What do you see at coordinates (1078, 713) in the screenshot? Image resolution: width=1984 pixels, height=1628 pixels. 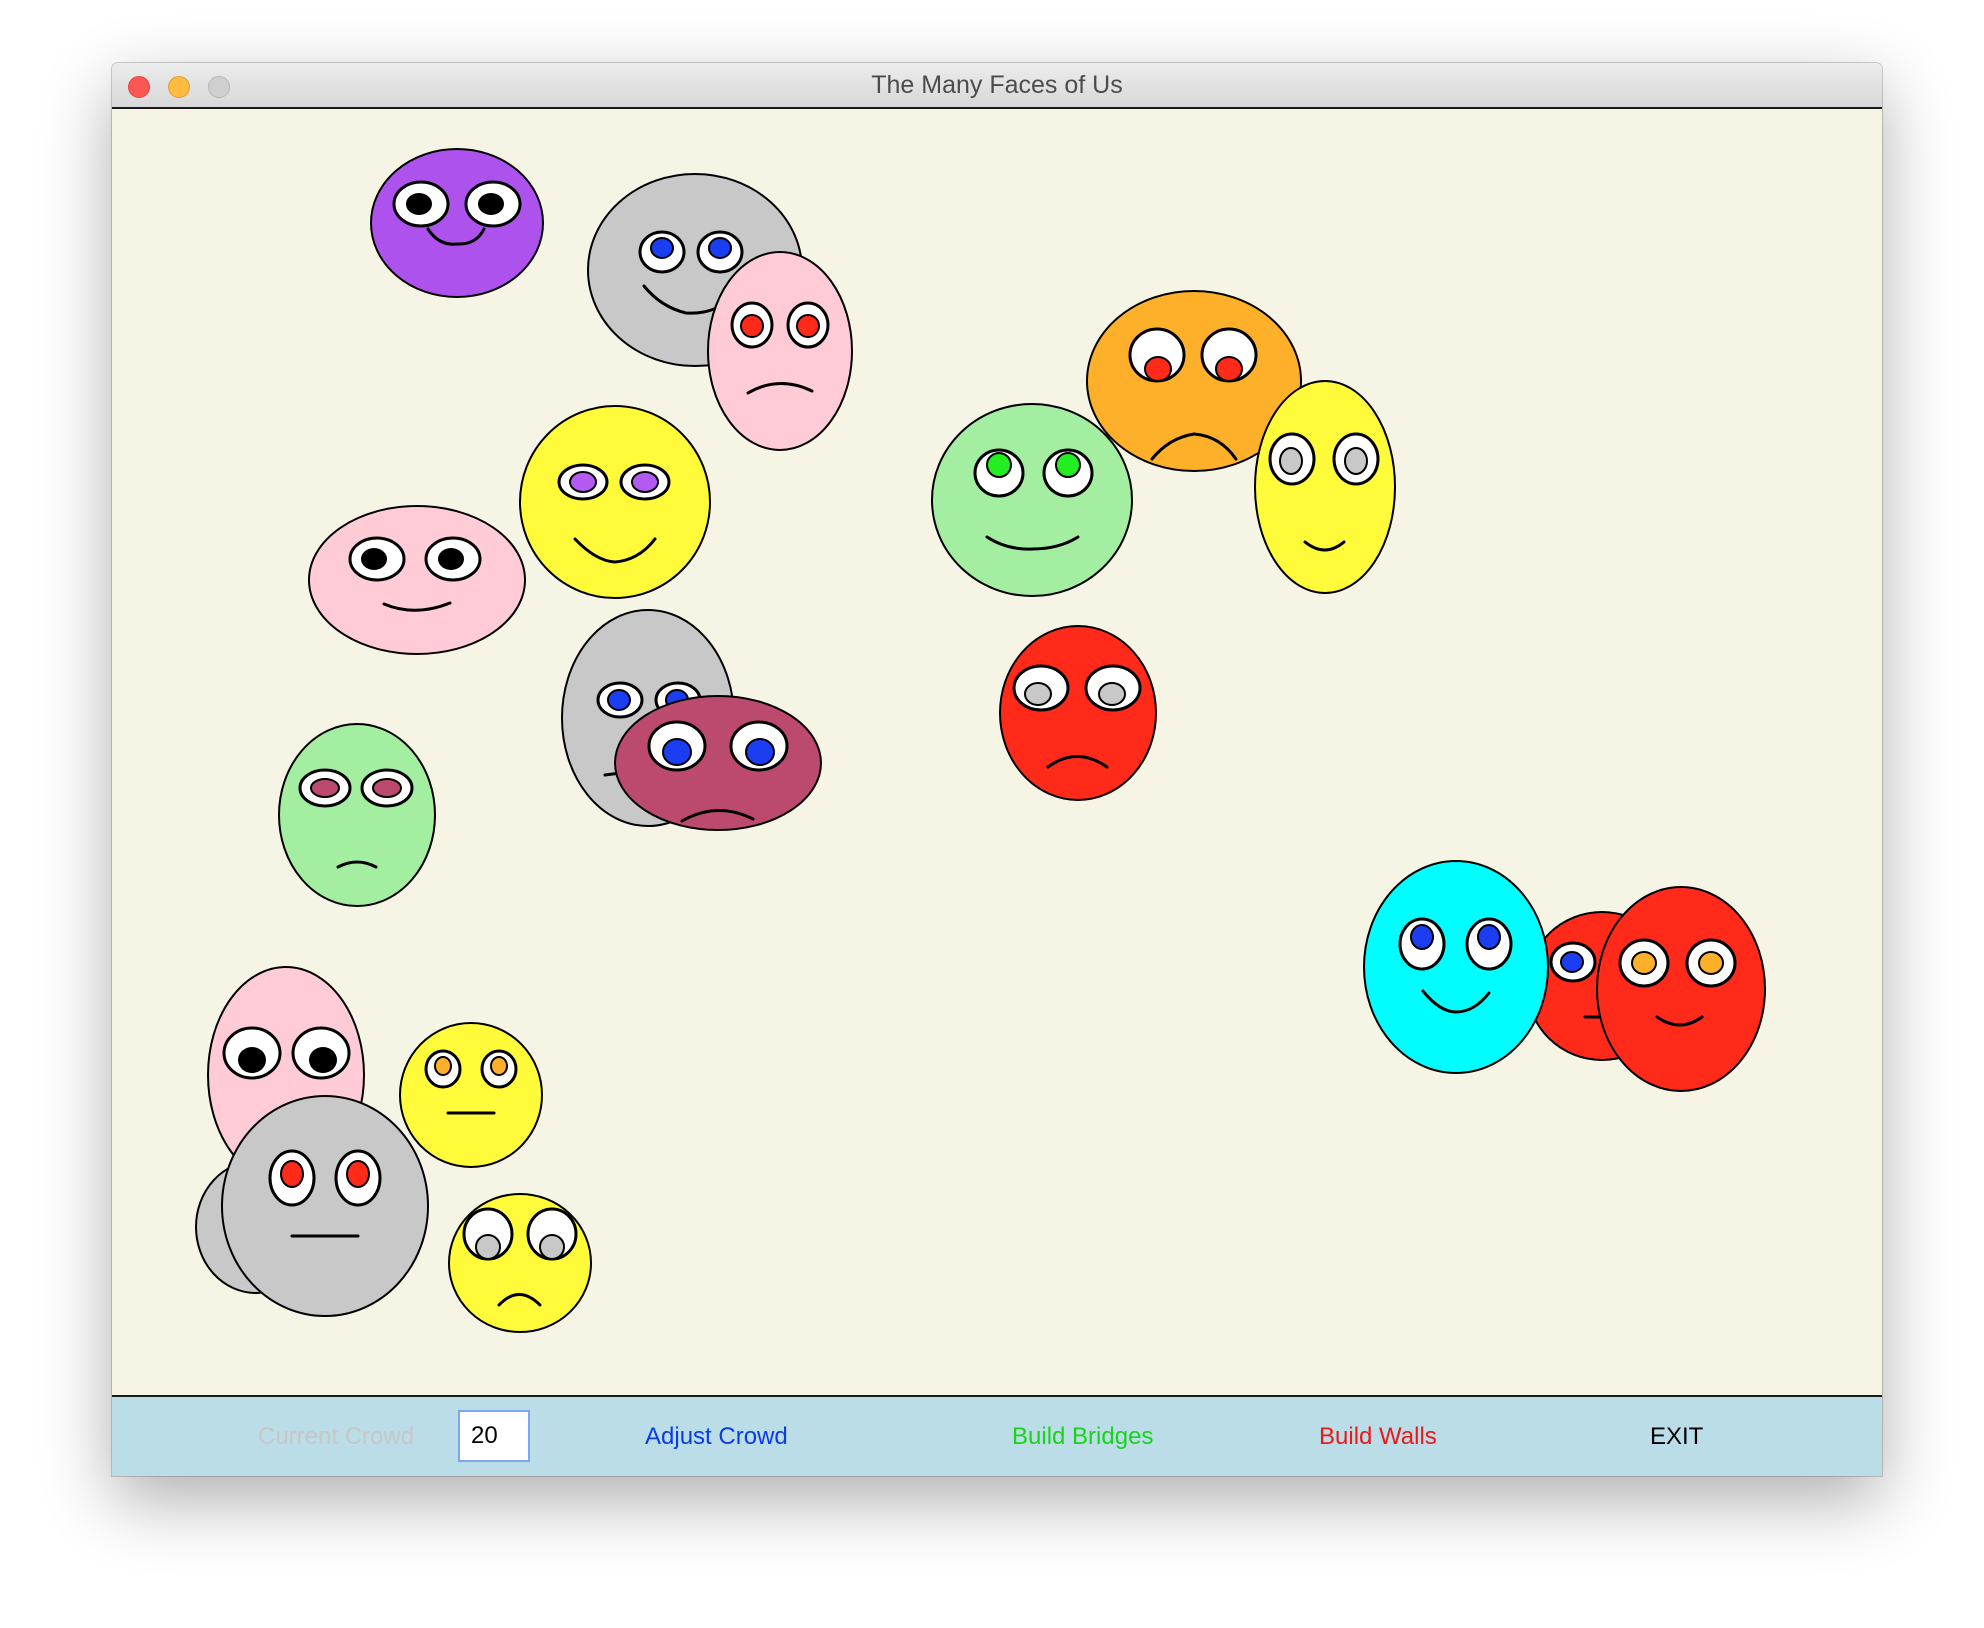 I see `face-red-sad` at bounding box center [1078, 713].